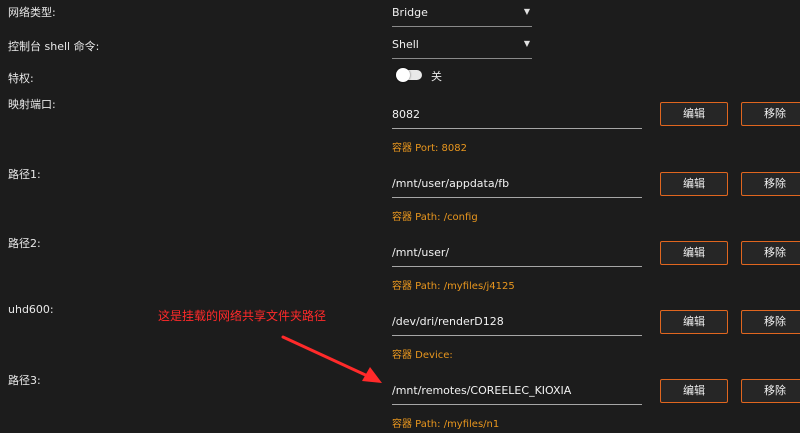 This screenshot has height=433, width=800. I want to click on annotation-arrow-icon, so click(331, 359).